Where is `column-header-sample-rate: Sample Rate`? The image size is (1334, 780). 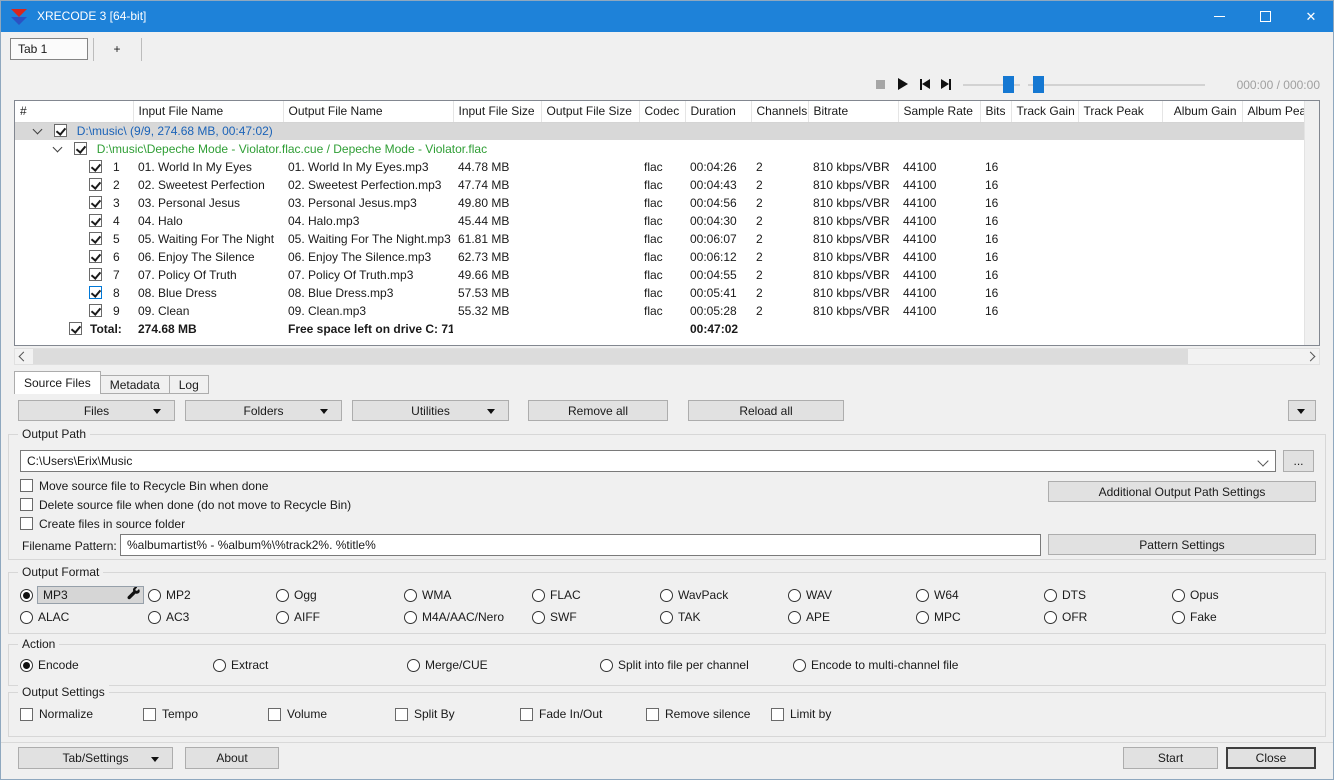
column-header-sample-rate: Sample Rate is located at coordinates (939, 112).